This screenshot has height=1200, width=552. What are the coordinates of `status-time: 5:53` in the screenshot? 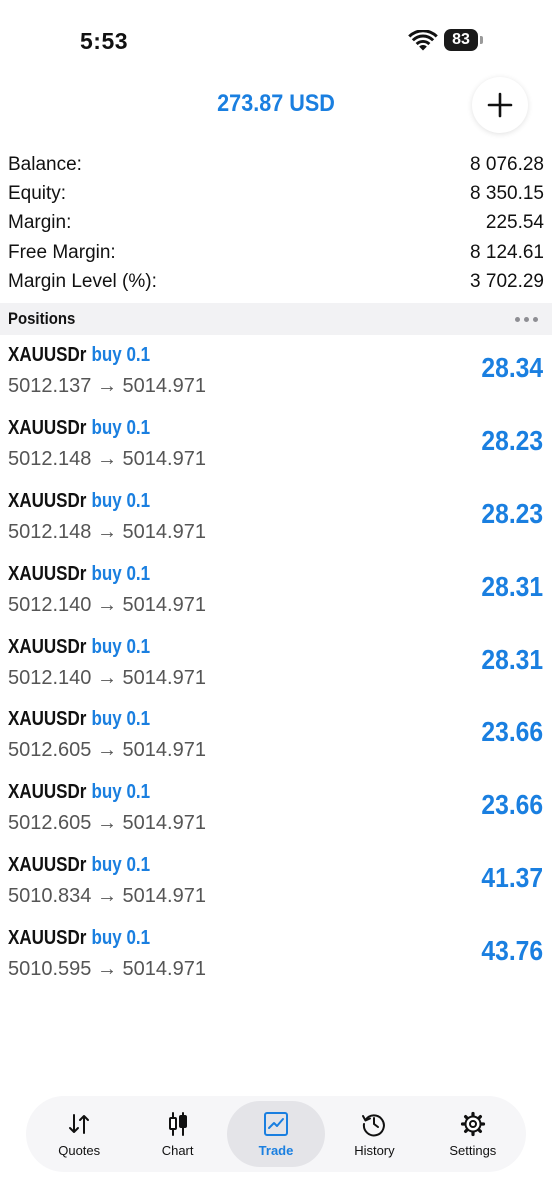 It's located at (104, 41).